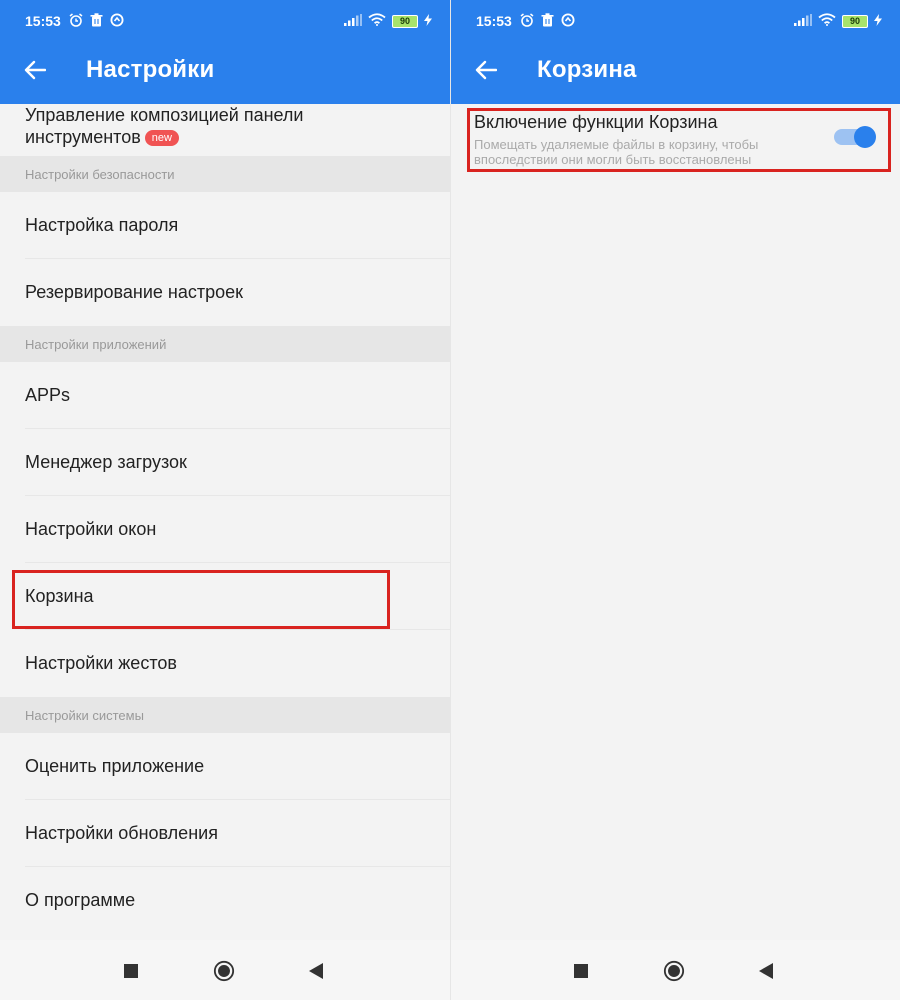 The width and height of the screenshot is (900, 1000). What do you see at coordinates (150, 69) in the screenshot?
I see `page-title: Настройки` at bounding box center [150, 69].